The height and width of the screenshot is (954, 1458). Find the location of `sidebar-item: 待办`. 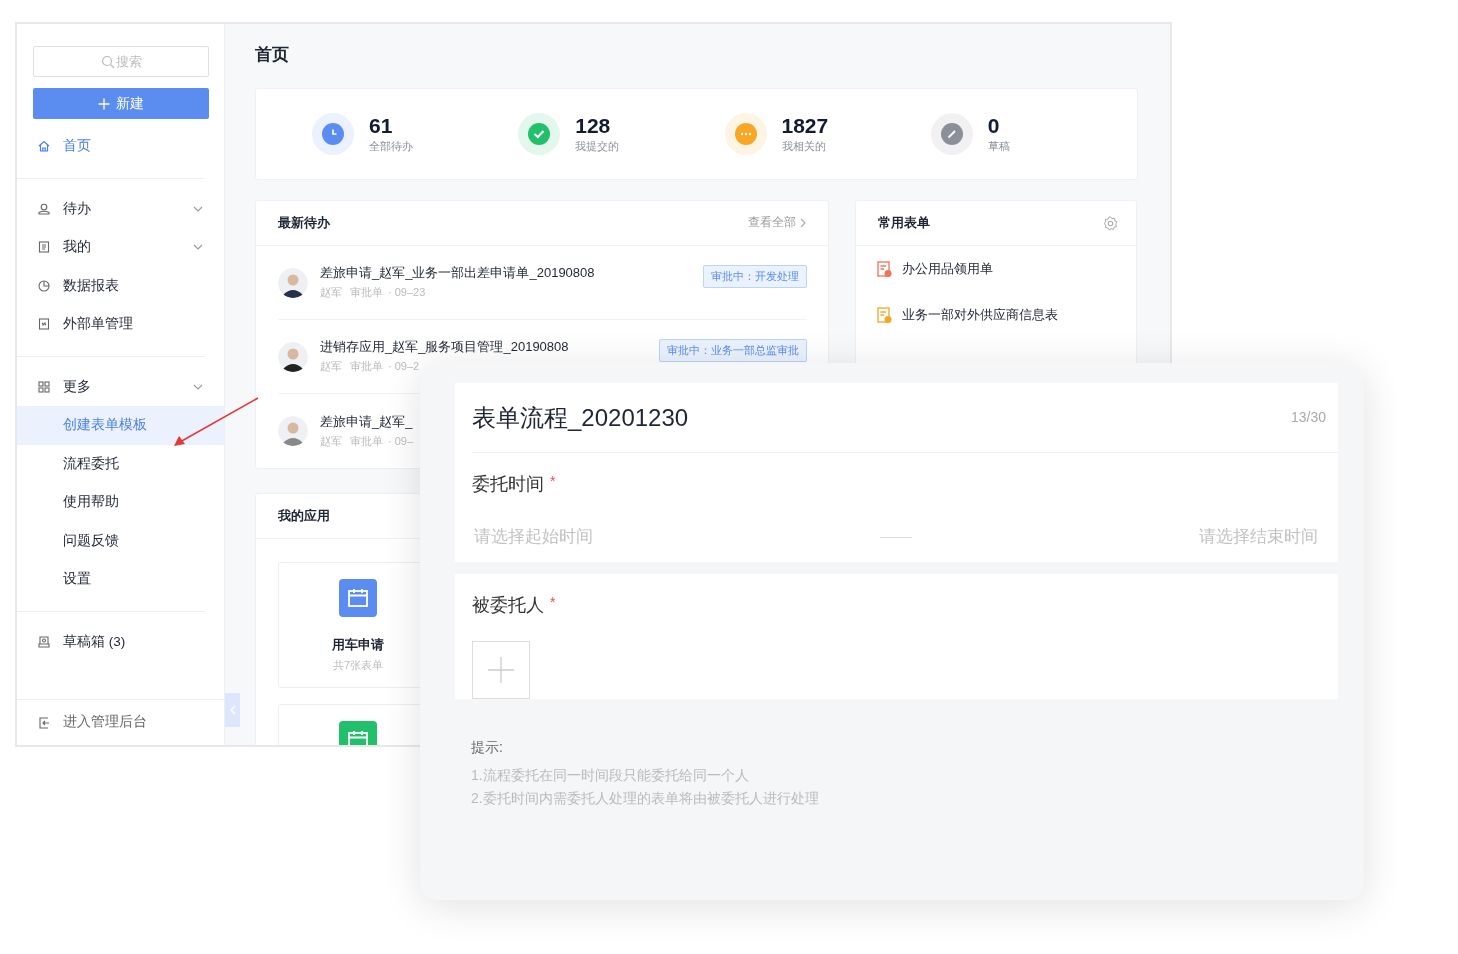

sidebar-item: 待办 is located at coordinates (111, 208).